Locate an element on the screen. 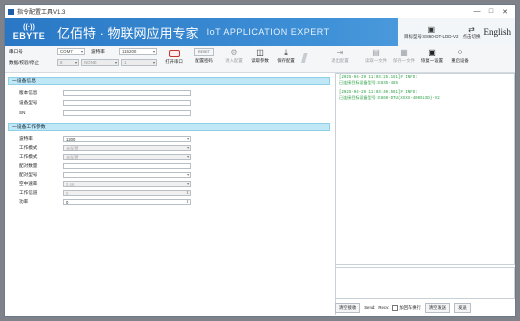 The width and height of the screenshot is (520, 321). read-params-button: ◫ 读取参数 is located at coordinates (260, 56).